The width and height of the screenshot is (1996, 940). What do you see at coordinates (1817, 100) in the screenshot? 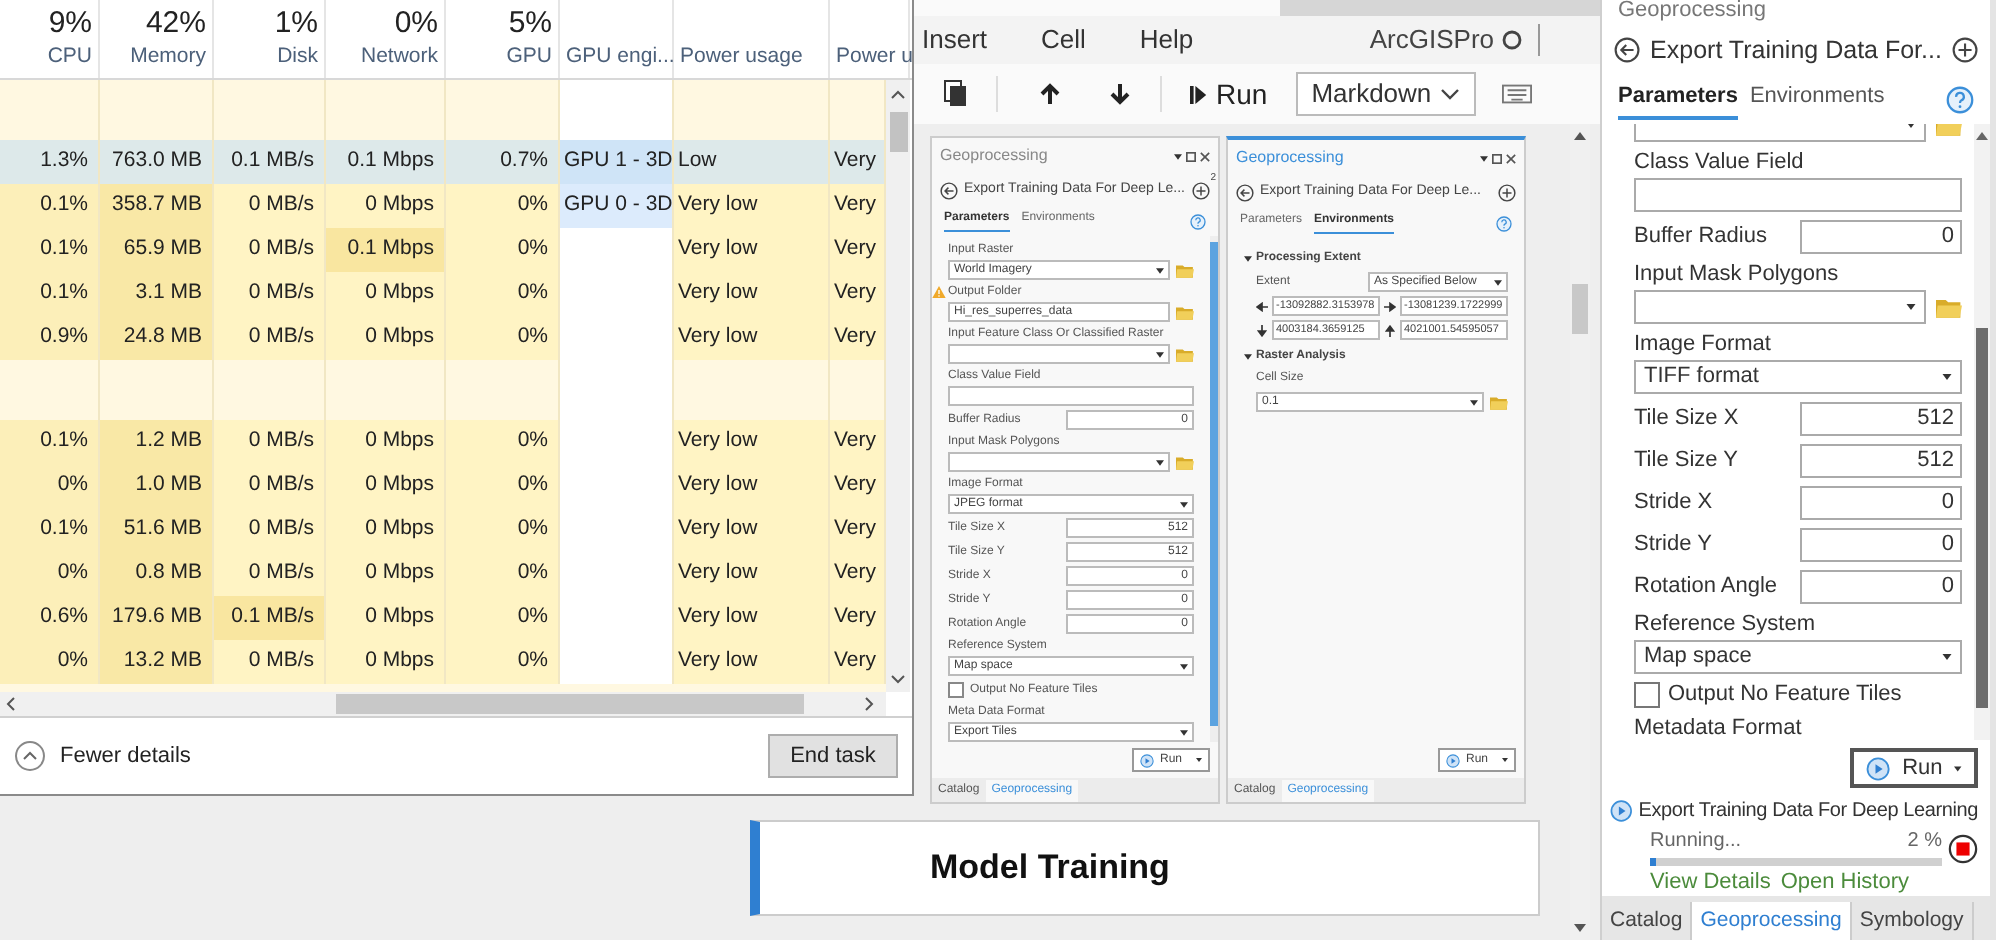
I see `tab: Environments` at bounding box center [1817, 100].